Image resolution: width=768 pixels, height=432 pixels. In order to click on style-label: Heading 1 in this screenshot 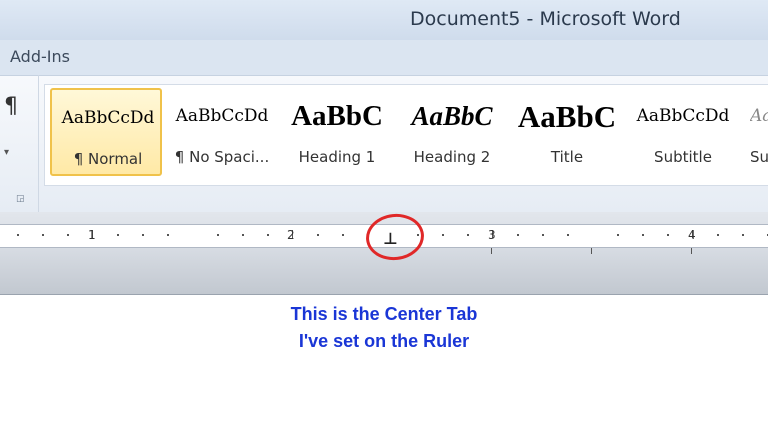, I will do `click(337, 157)`.